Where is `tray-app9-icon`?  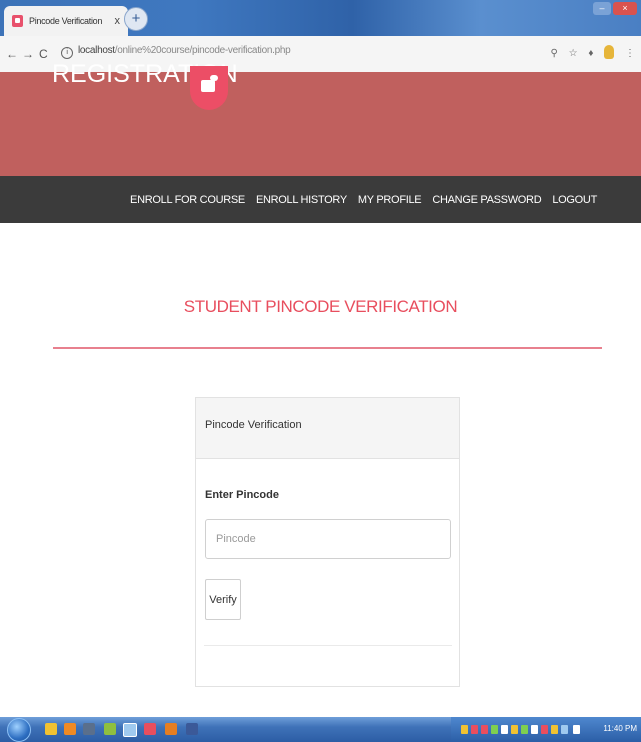 tray-app9-icon is located at coordinates (564, 729).